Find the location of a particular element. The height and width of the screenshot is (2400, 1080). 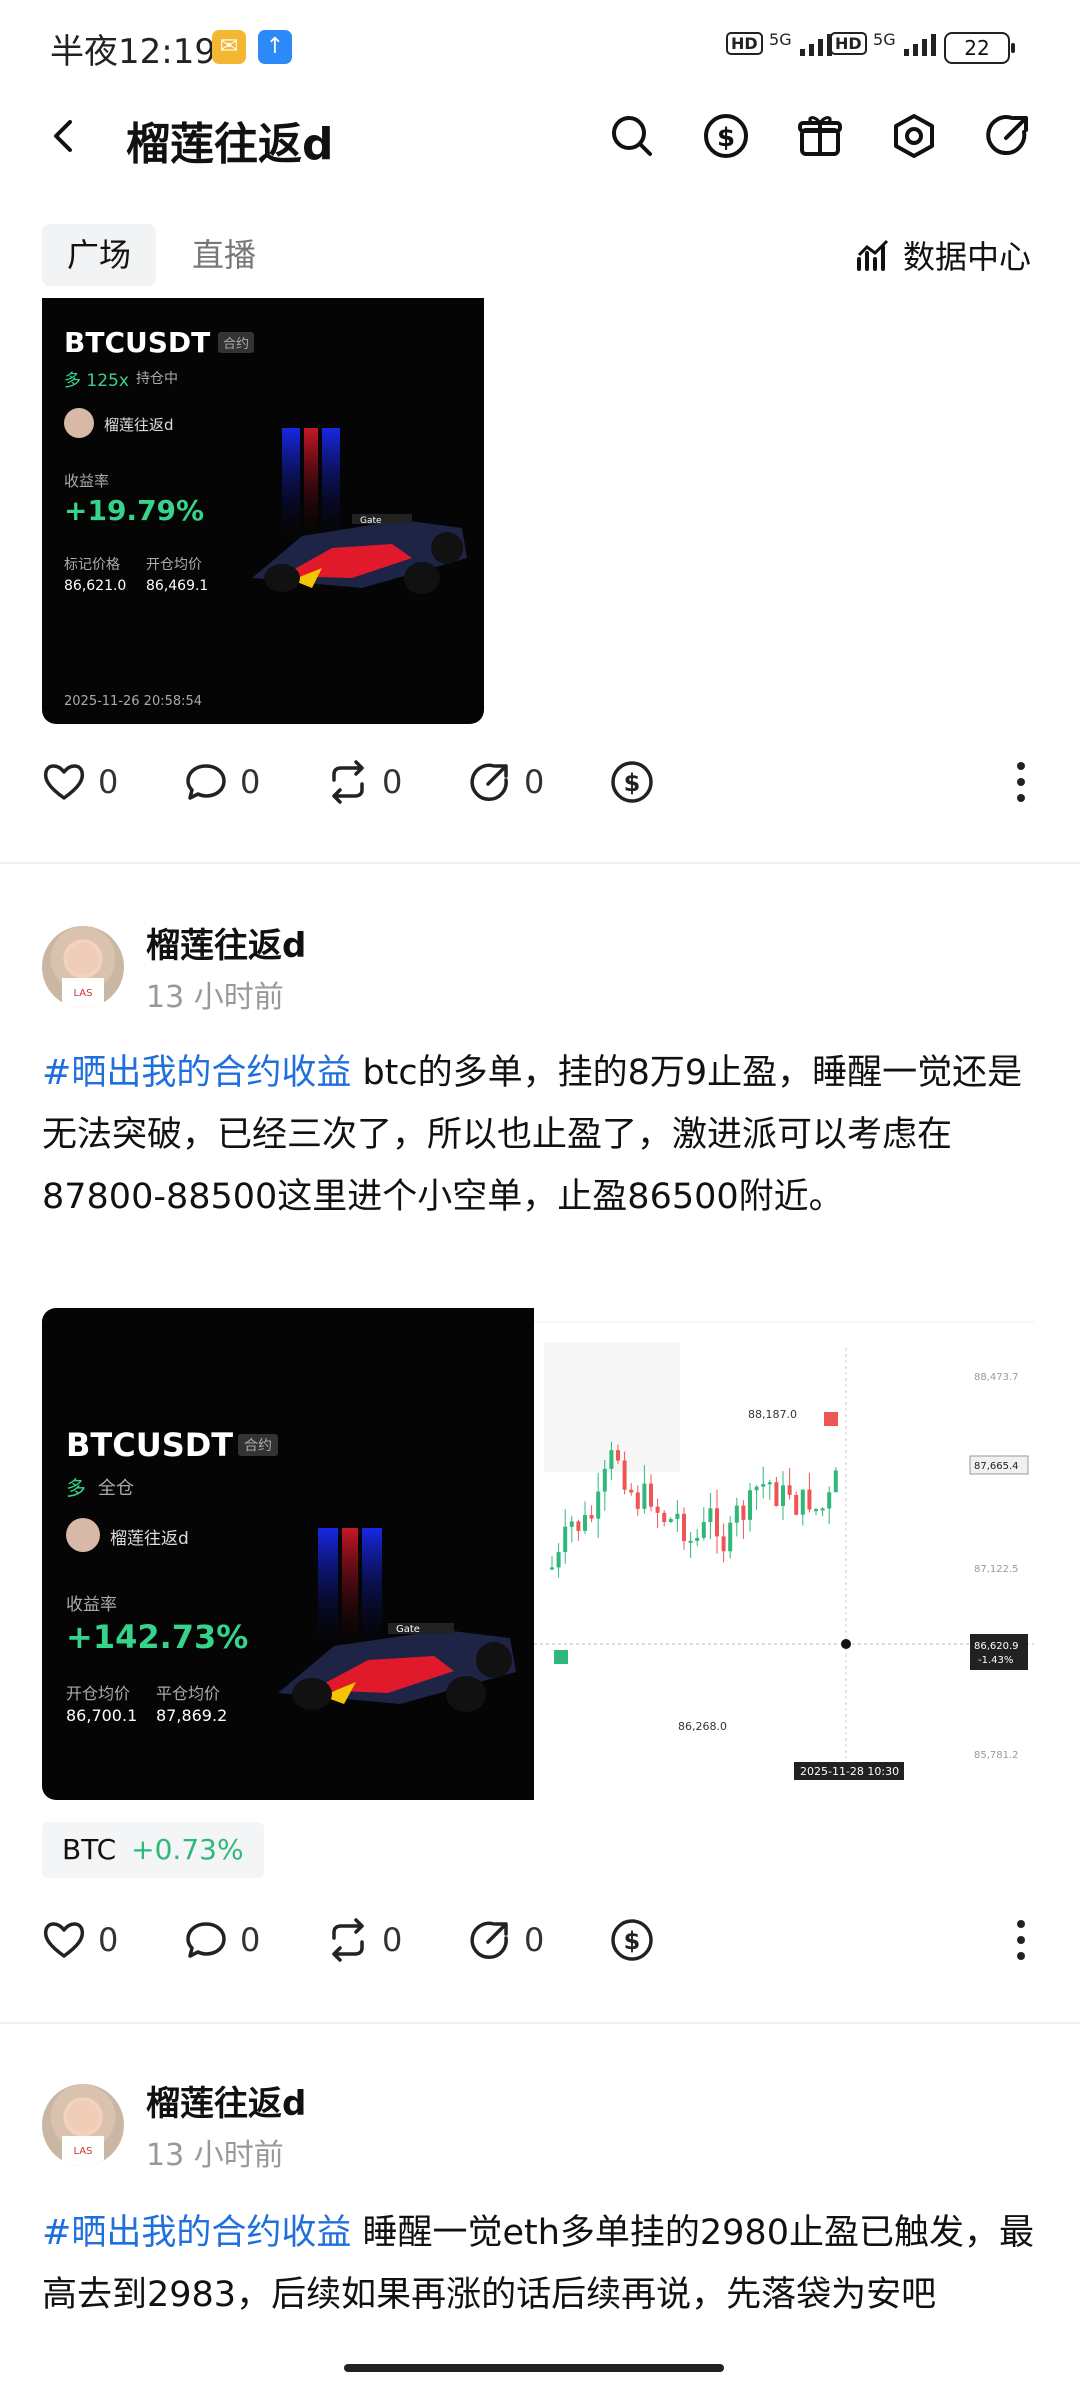

data-center-label: 数据中心 is located at coordinates (967, 257).